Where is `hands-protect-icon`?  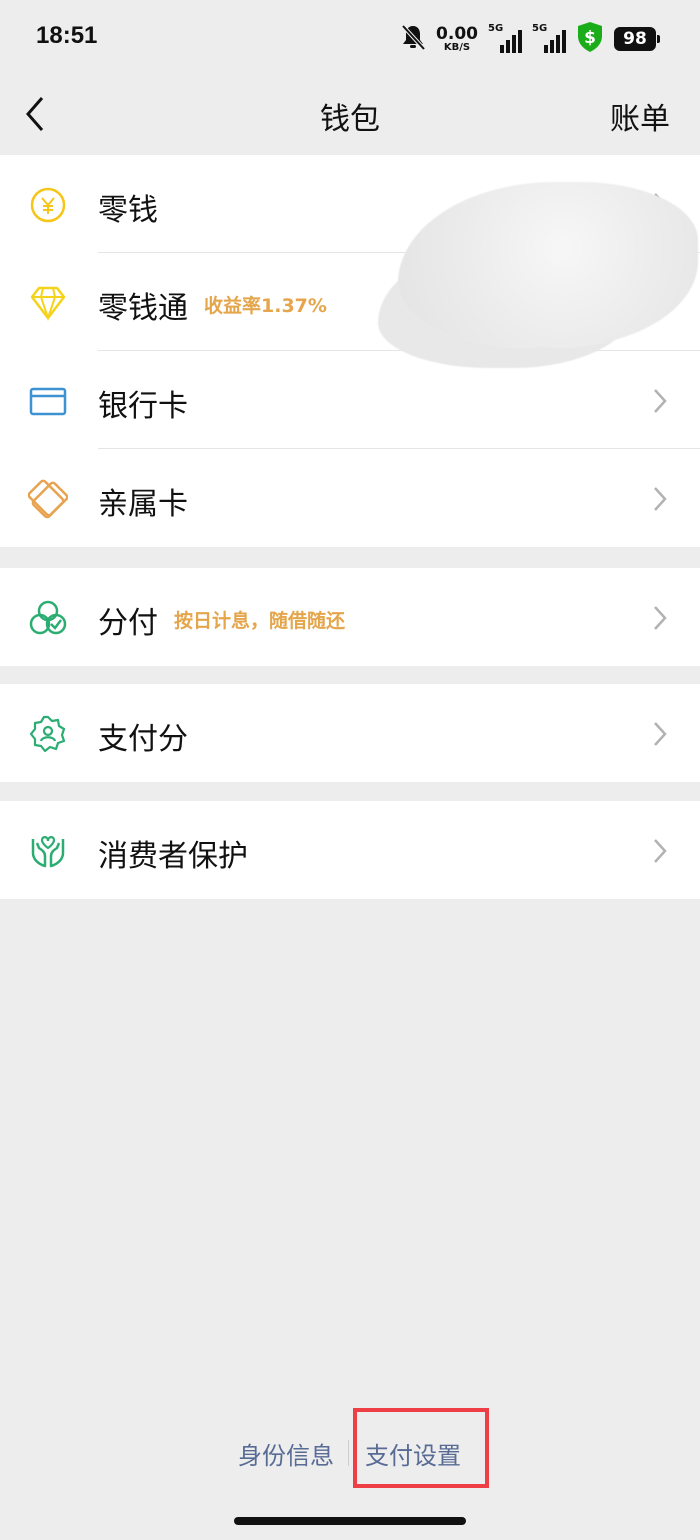 hands-protect-icon is located at coordinates (48, 852).